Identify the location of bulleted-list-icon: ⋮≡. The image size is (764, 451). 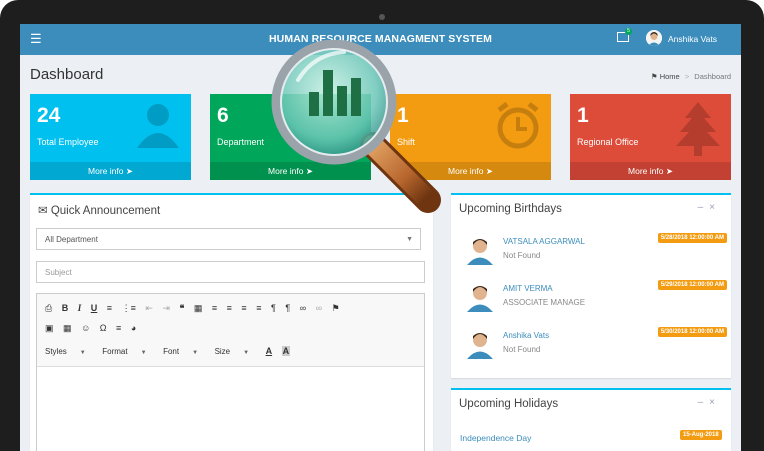
(129, 308).